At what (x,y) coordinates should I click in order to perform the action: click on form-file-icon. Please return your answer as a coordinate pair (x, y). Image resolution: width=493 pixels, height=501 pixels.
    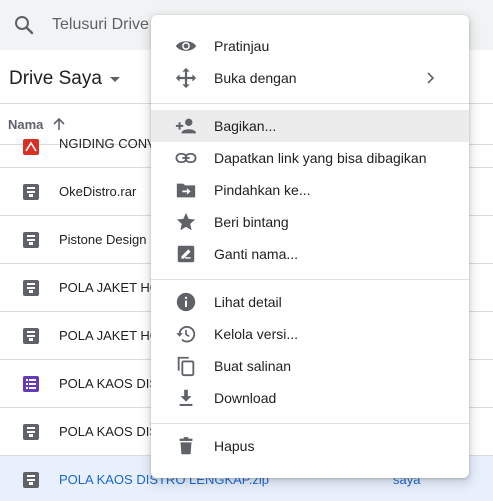
    Looking at the image, I should click on (31, 384).